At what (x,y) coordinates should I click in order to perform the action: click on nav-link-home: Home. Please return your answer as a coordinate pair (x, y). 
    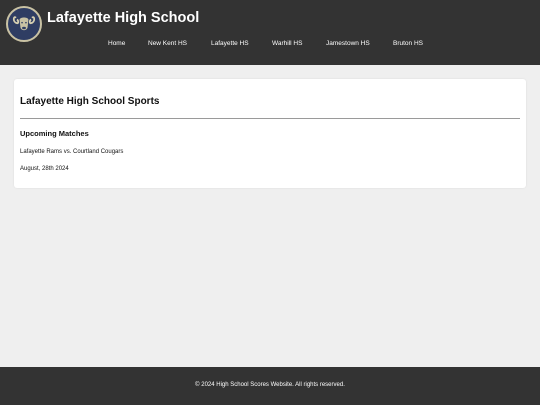
    Looking at the image, I should click on (116, 43).